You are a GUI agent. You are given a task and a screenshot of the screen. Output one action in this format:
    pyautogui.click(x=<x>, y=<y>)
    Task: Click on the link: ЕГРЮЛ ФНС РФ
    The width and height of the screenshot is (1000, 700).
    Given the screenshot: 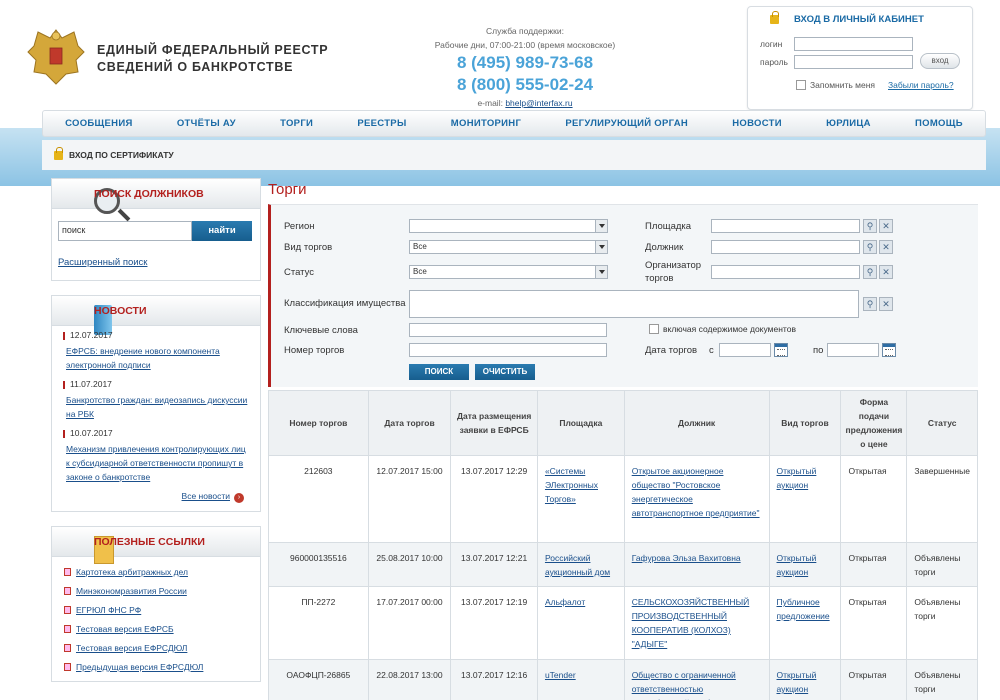 What is the action you would take?
    pyautogui.click(x=108, y=610)
    